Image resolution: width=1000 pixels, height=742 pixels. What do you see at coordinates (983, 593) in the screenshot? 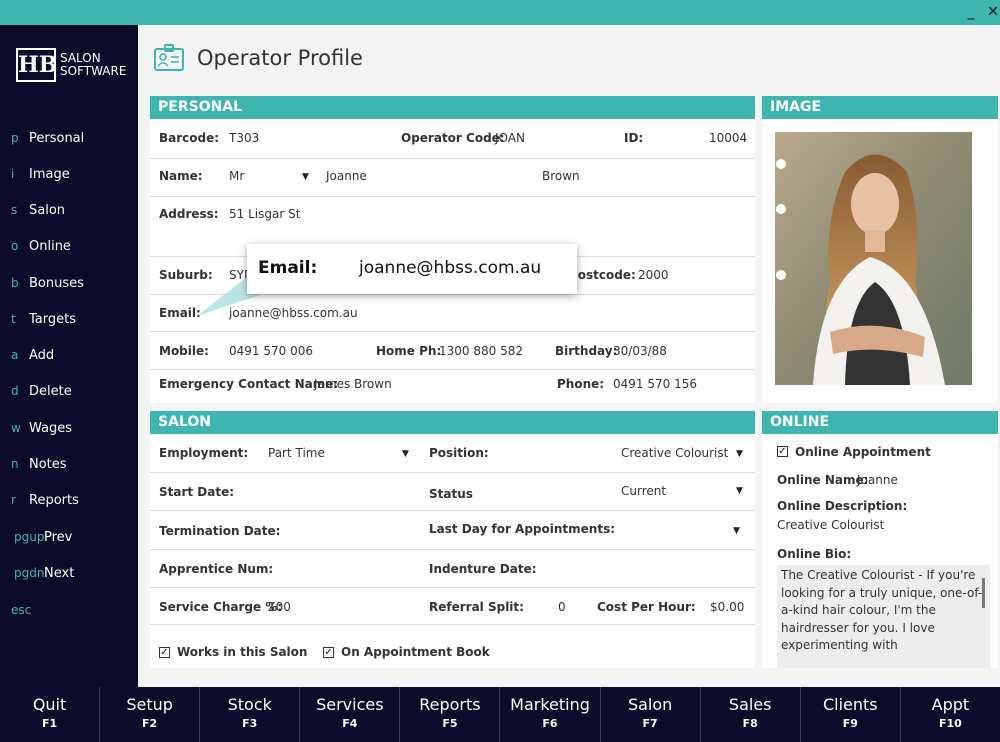
I see `bio-scrollbar` at bounding box center [983, 593].